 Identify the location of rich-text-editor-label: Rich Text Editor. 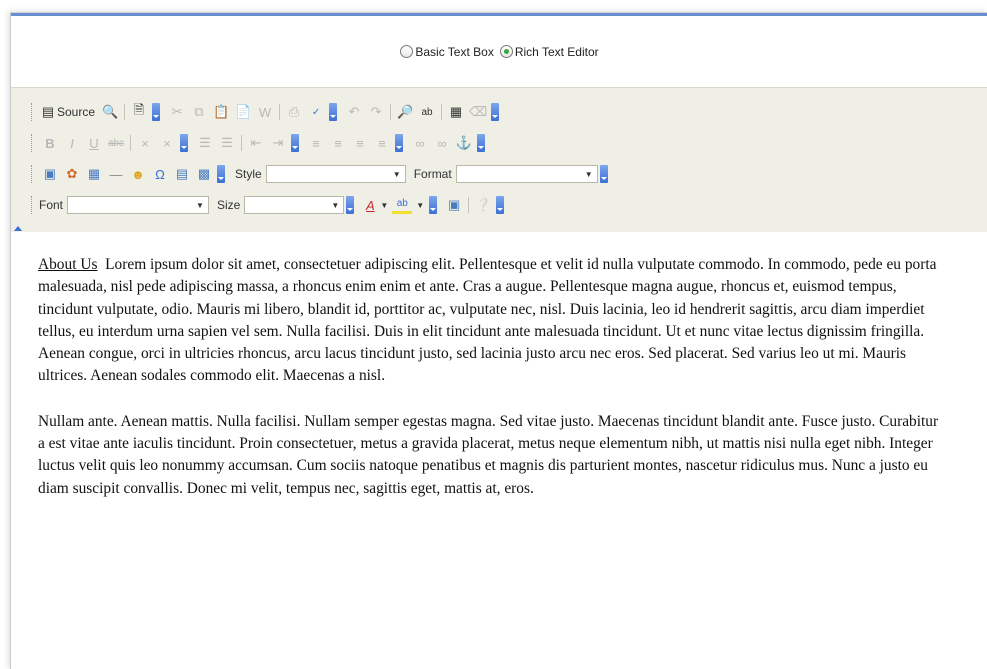
(556, 51).